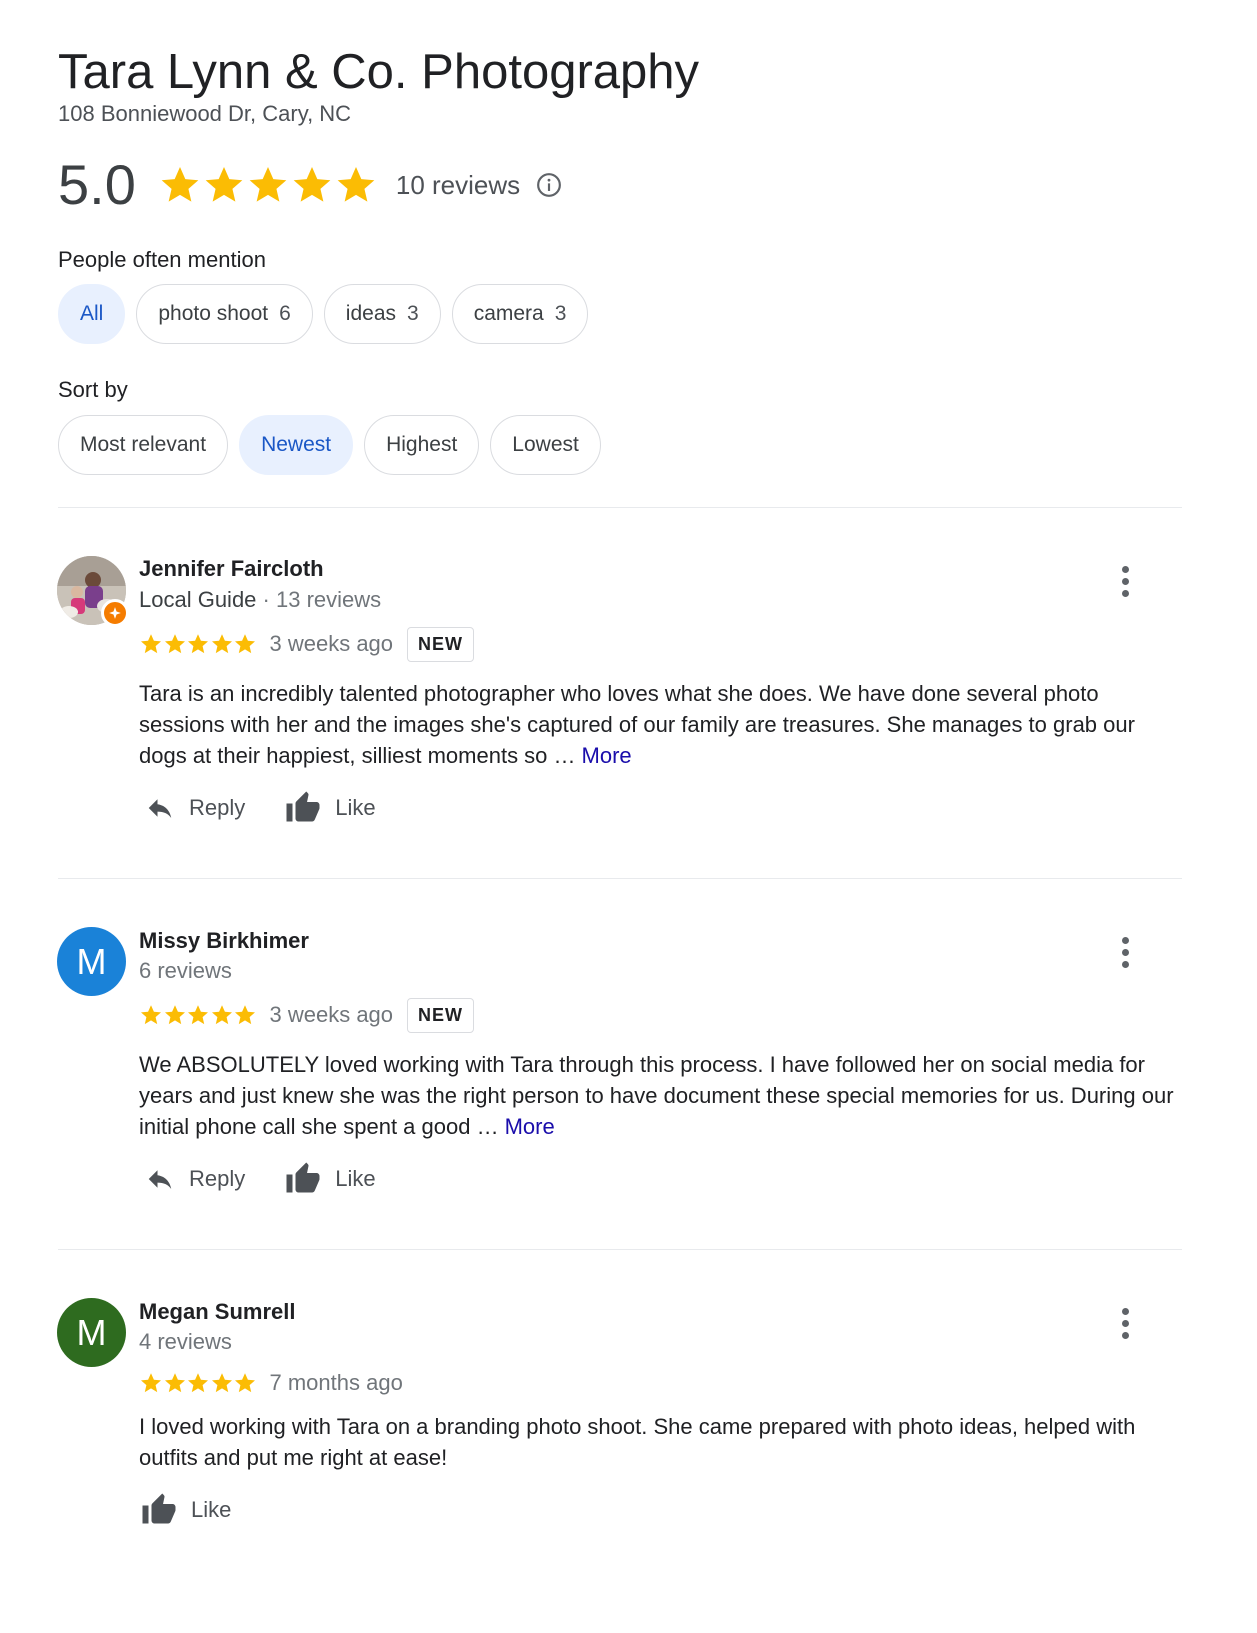 The image size is (1257, 1633). I want to click on chip-ideas: ideas 3, so click(382, 314).